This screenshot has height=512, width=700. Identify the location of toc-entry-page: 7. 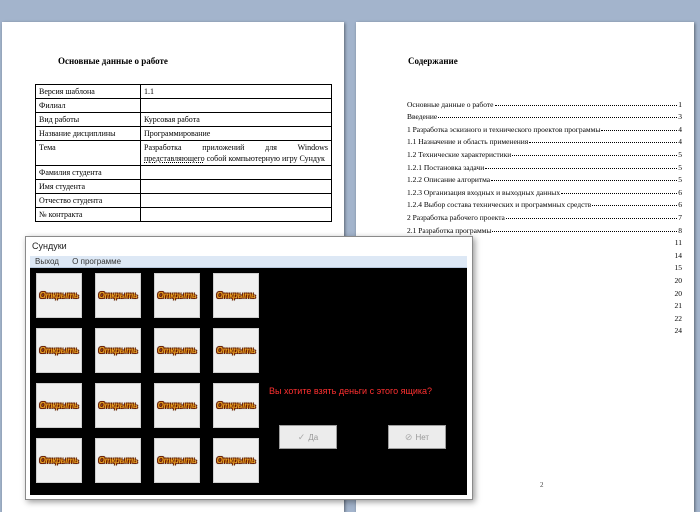
(680, 217).